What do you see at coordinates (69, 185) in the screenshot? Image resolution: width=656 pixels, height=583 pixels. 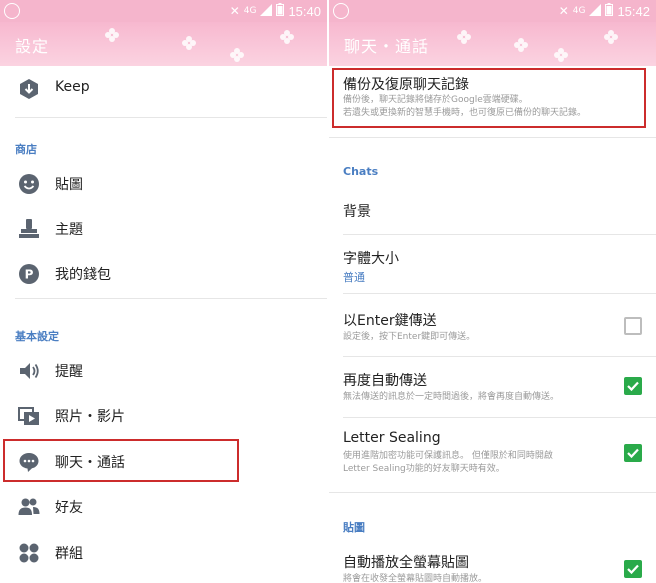 I see `settings-item-label: 貼圖` at bounding box center [69, 185].